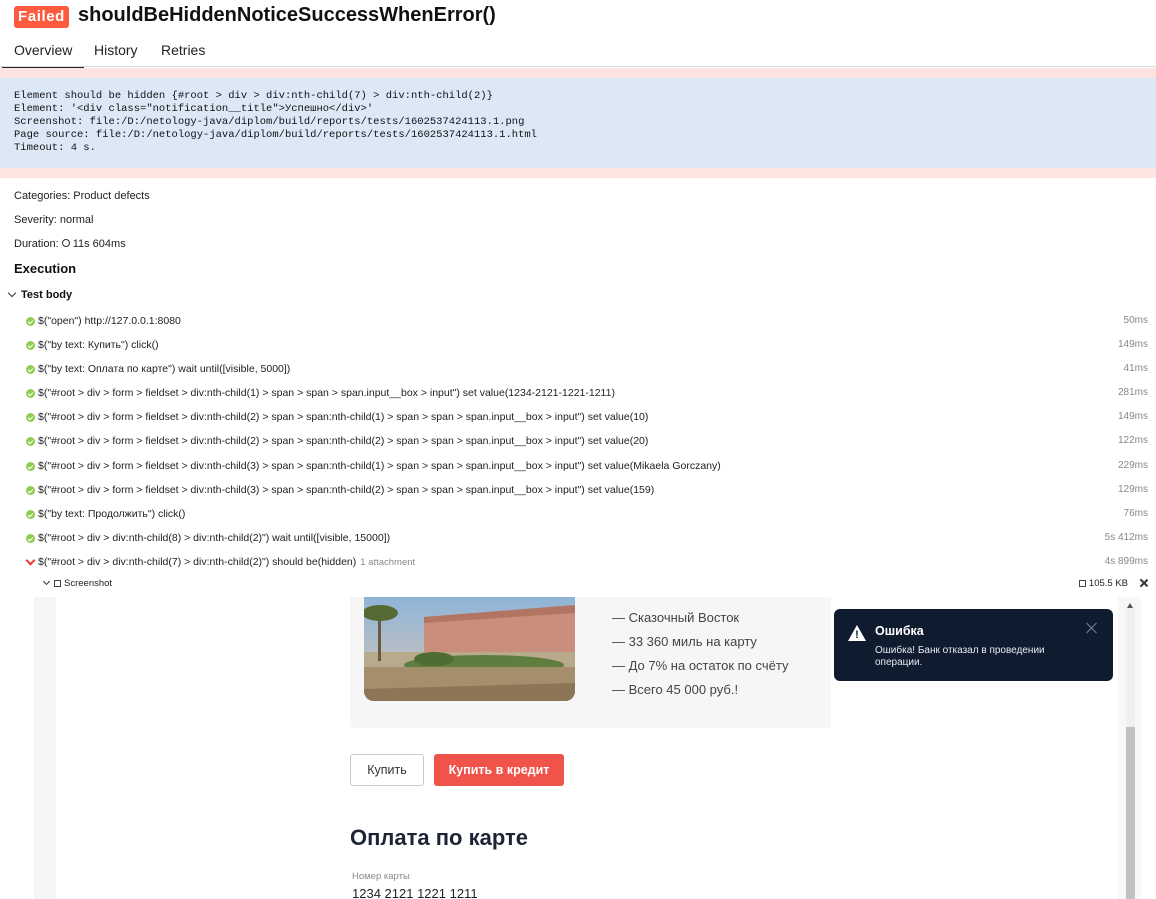  What do you see at coordinates (587, 517) in the screenshot?
I see `step-row: $("by text: Продолжить") click() 76ms` at bounding box center [587, 517].